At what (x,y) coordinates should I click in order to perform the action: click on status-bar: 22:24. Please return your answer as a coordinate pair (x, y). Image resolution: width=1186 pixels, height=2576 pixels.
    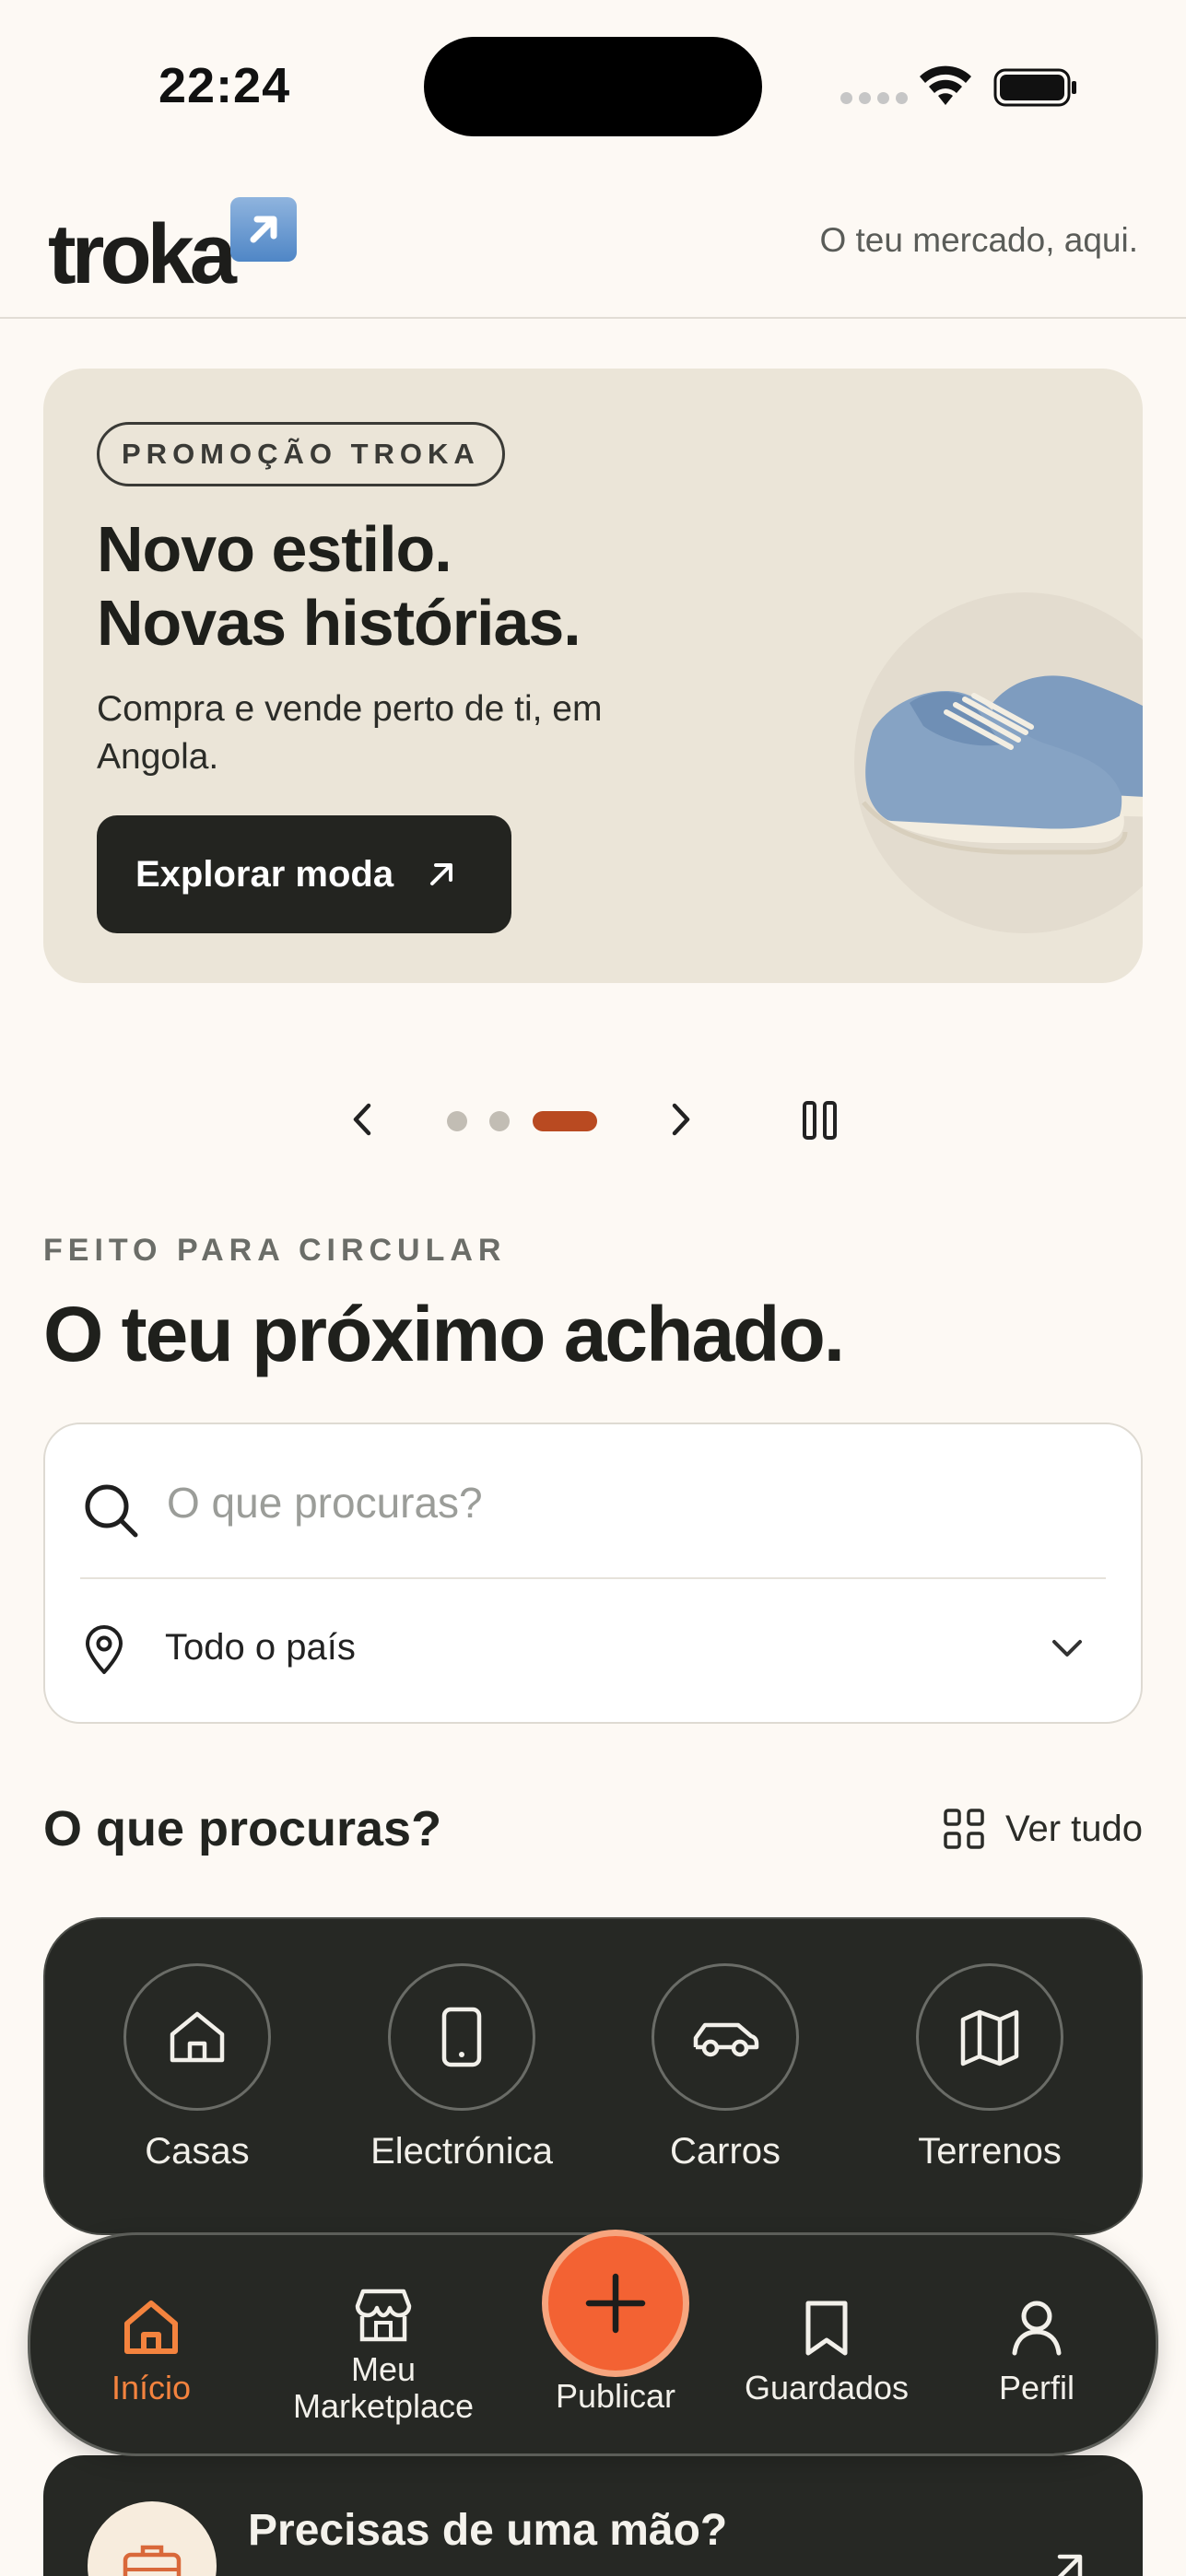
    Looking at the image, I should click on (593, 87).